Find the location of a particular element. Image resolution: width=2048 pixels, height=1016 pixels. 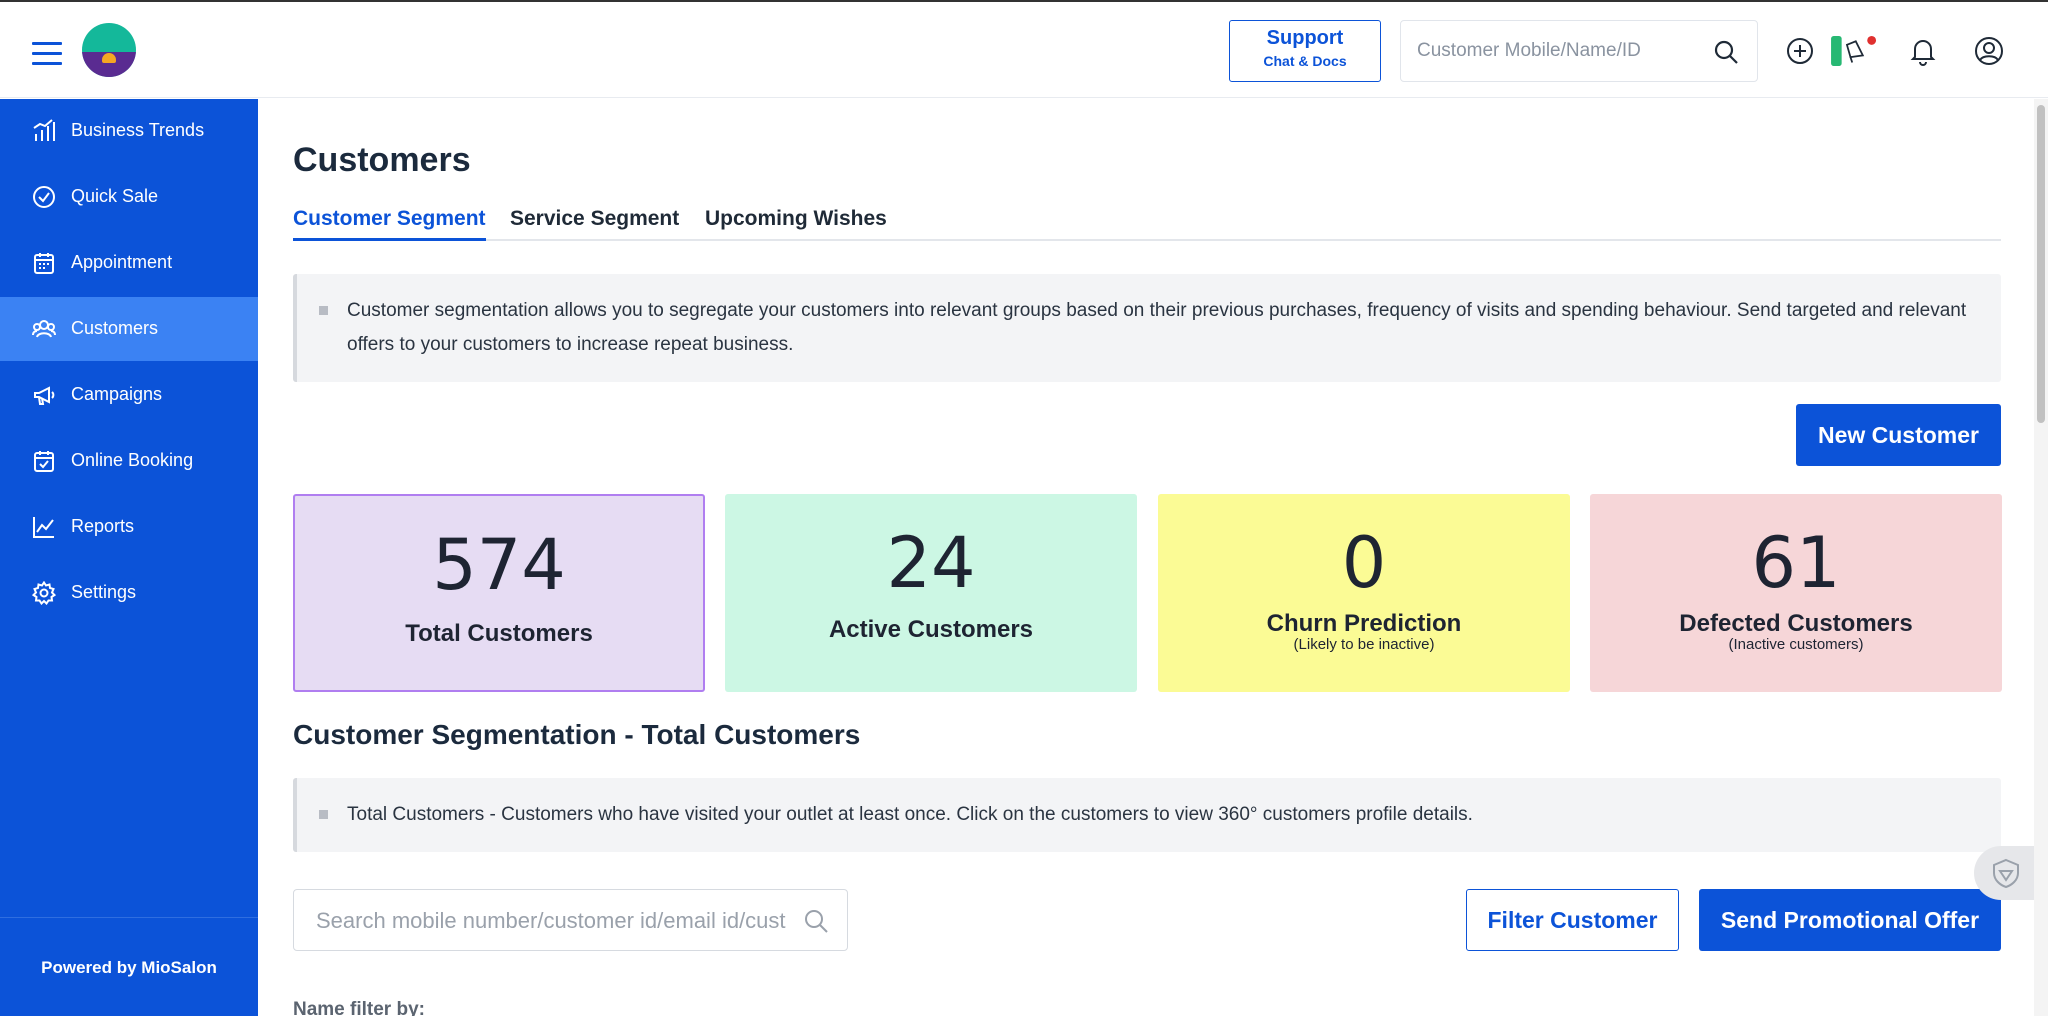

sidebar-item-label: Campaigns is located at coordinates (117, 394).